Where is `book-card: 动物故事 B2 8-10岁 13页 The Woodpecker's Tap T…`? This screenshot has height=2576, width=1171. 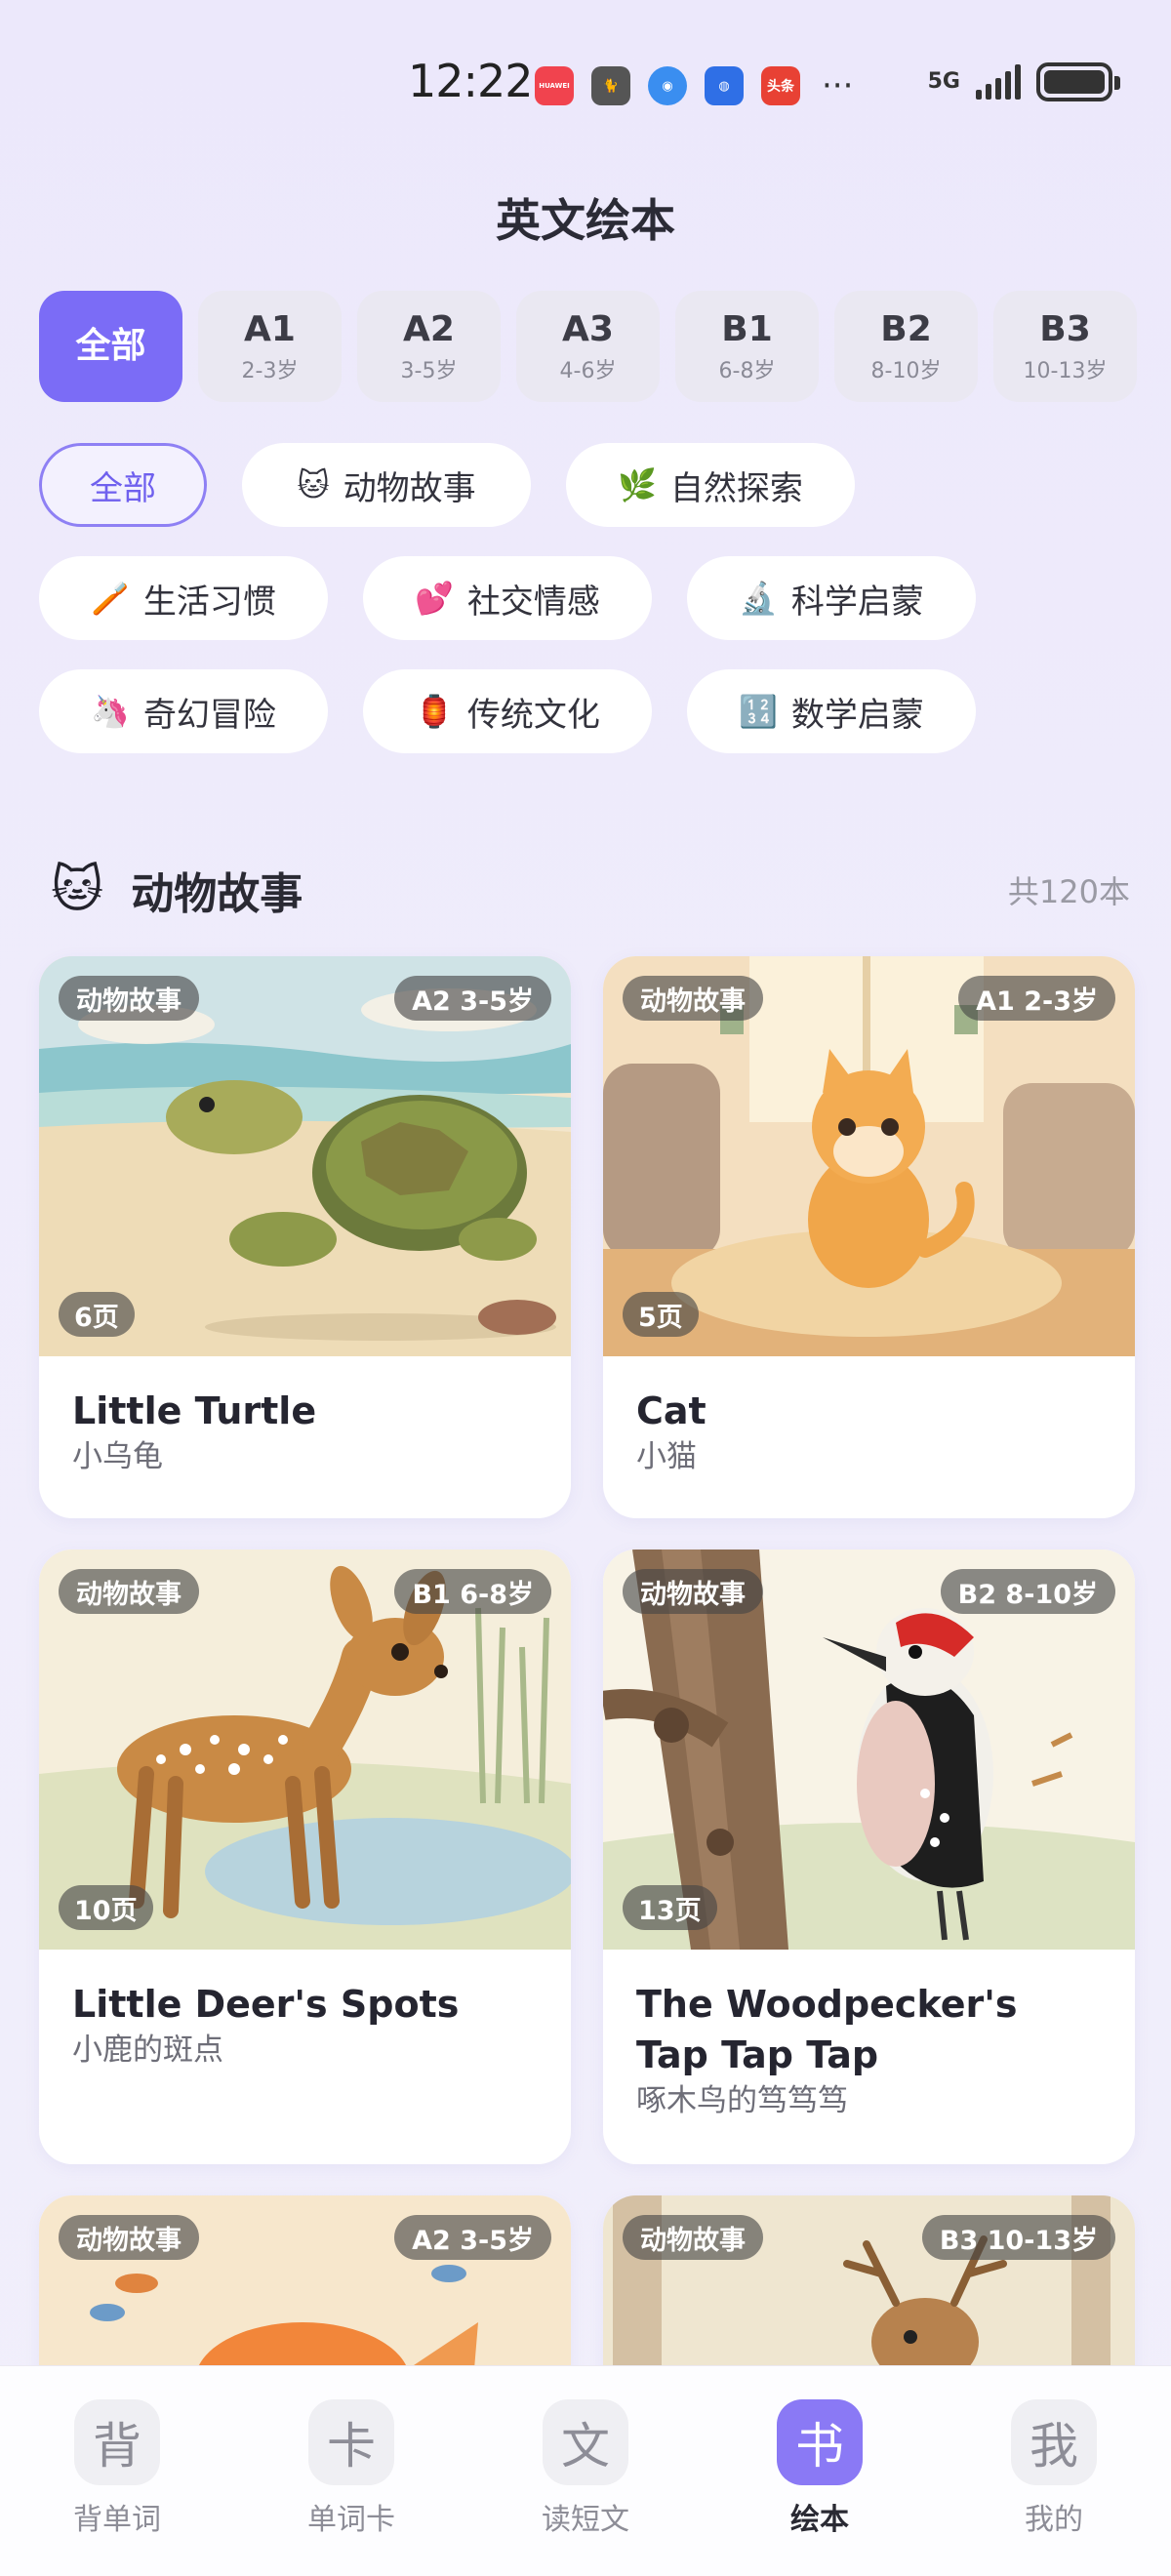
book-card: 动物故事 B2 8-10岁 13页 The Woodpecker's Tap T… is located at coordinates (869, 1857).